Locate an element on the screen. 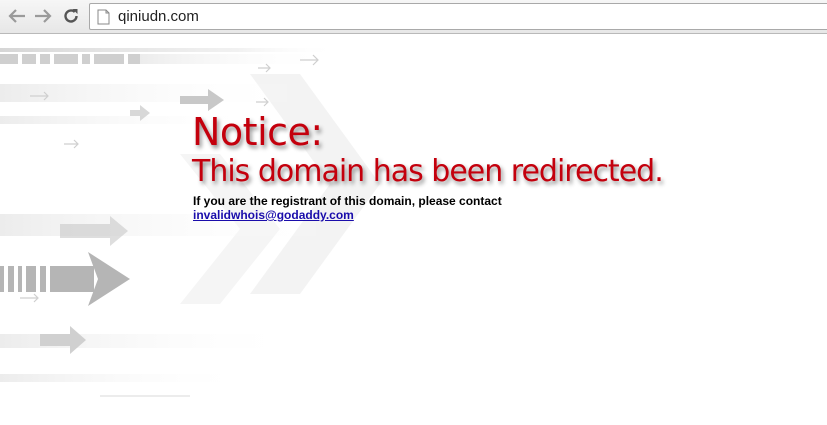 The width and height of the screenshot is (827, 425). page-icon is located at coordinates (103, 17).